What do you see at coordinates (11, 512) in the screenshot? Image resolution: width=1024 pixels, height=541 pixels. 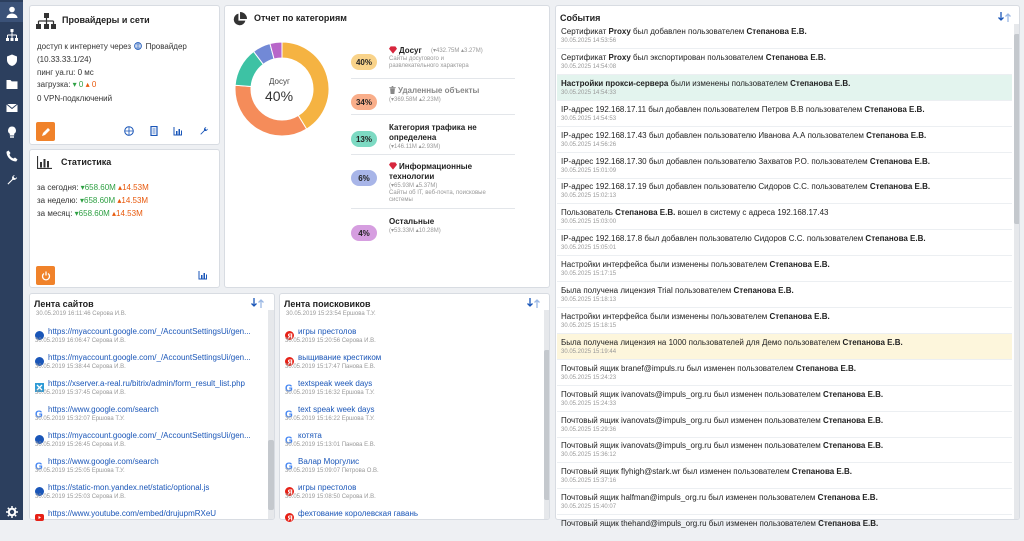 I see `sidebar-item-gear` at bounding box center [11, 512].